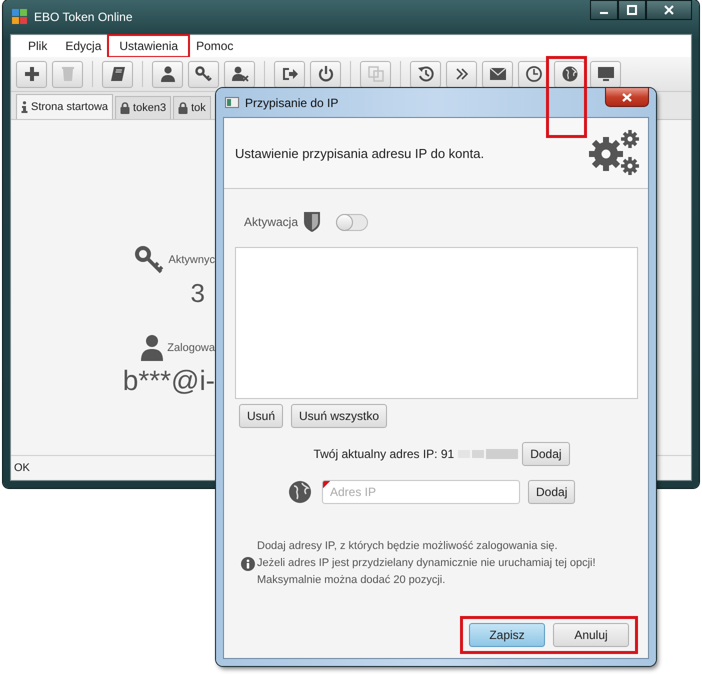 The height and width of the screenshot is (674, 702). Describe the element at coordinates (461, 74) in the screenshot. I see `chevrons-button` at that location.